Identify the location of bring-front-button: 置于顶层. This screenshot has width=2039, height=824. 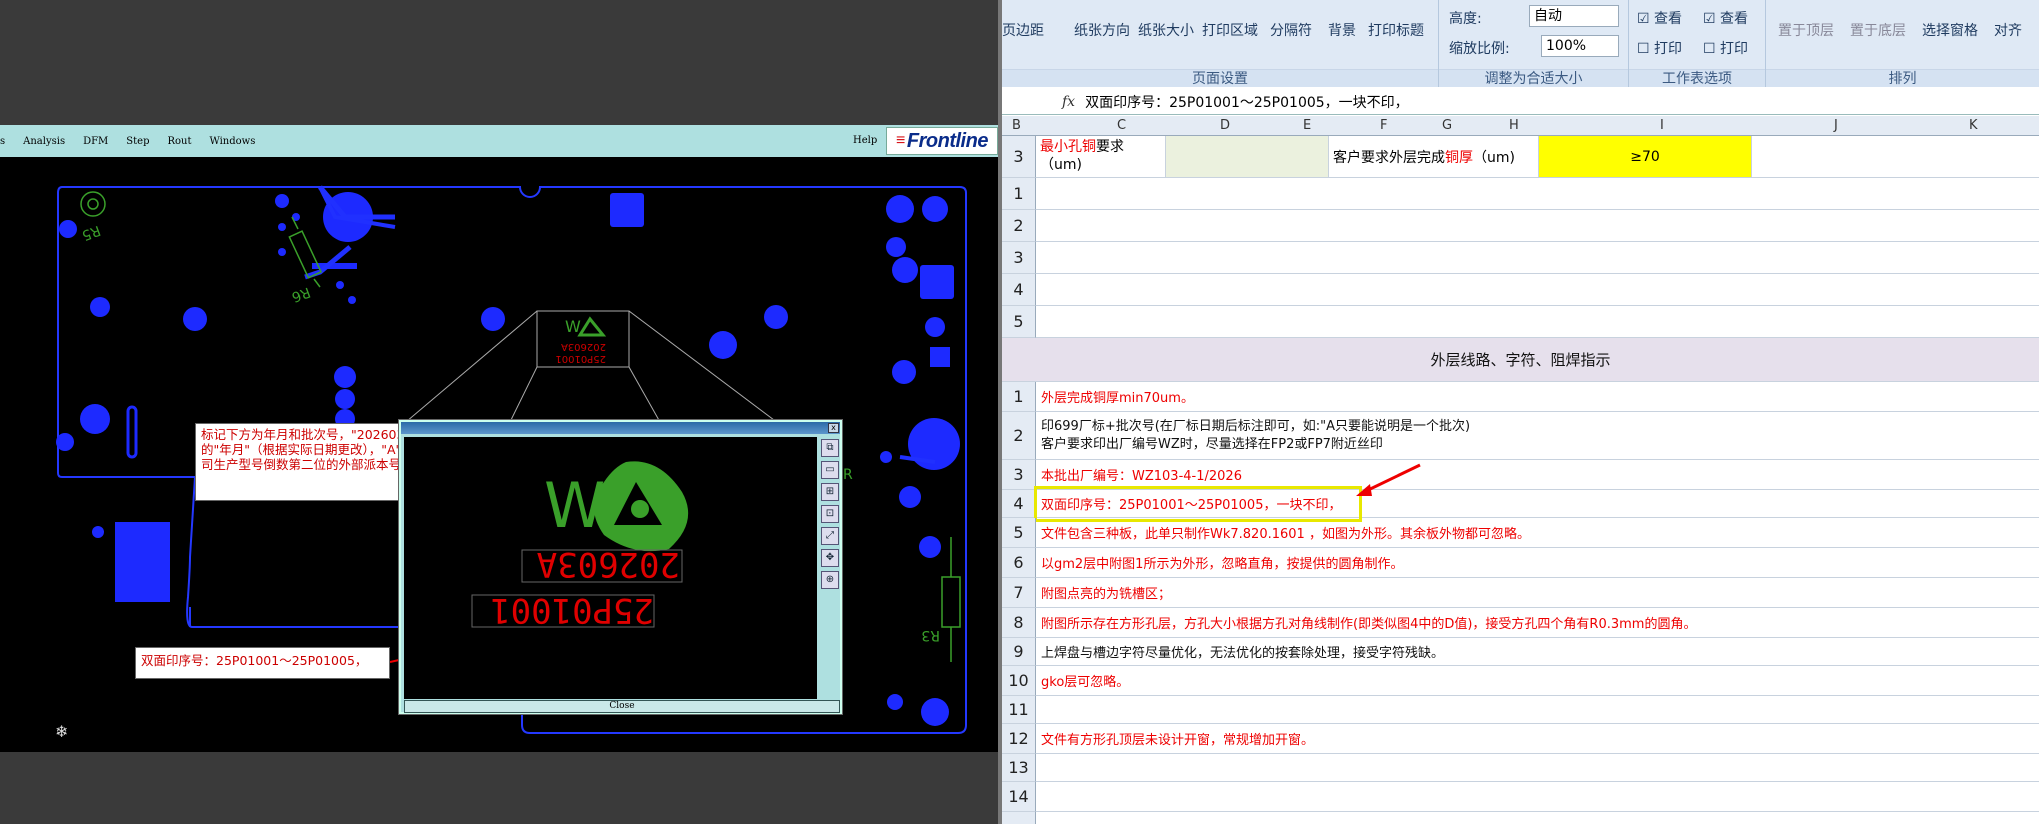
(1806, 30).